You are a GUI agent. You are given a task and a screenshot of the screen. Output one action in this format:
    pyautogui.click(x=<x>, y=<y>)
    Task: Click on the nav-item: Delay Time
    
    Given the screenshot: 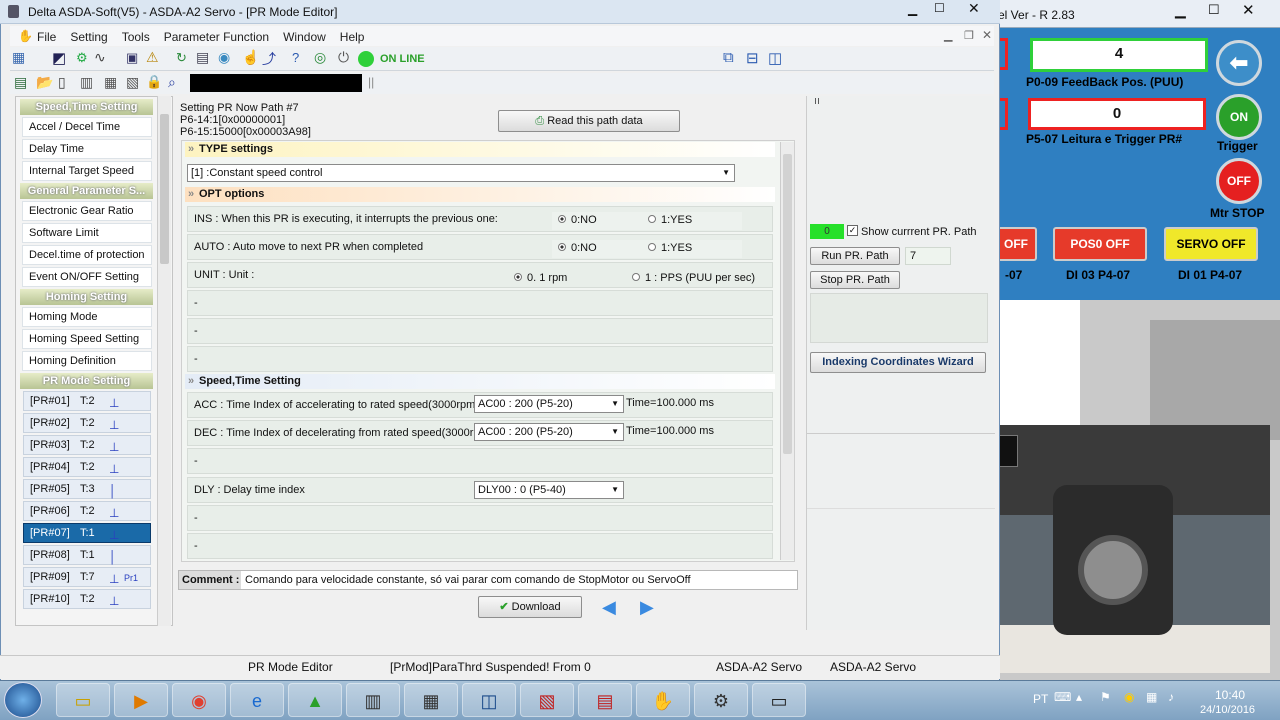 What is the action you would take?
    pyautogui.click(x=87, y=149)
    